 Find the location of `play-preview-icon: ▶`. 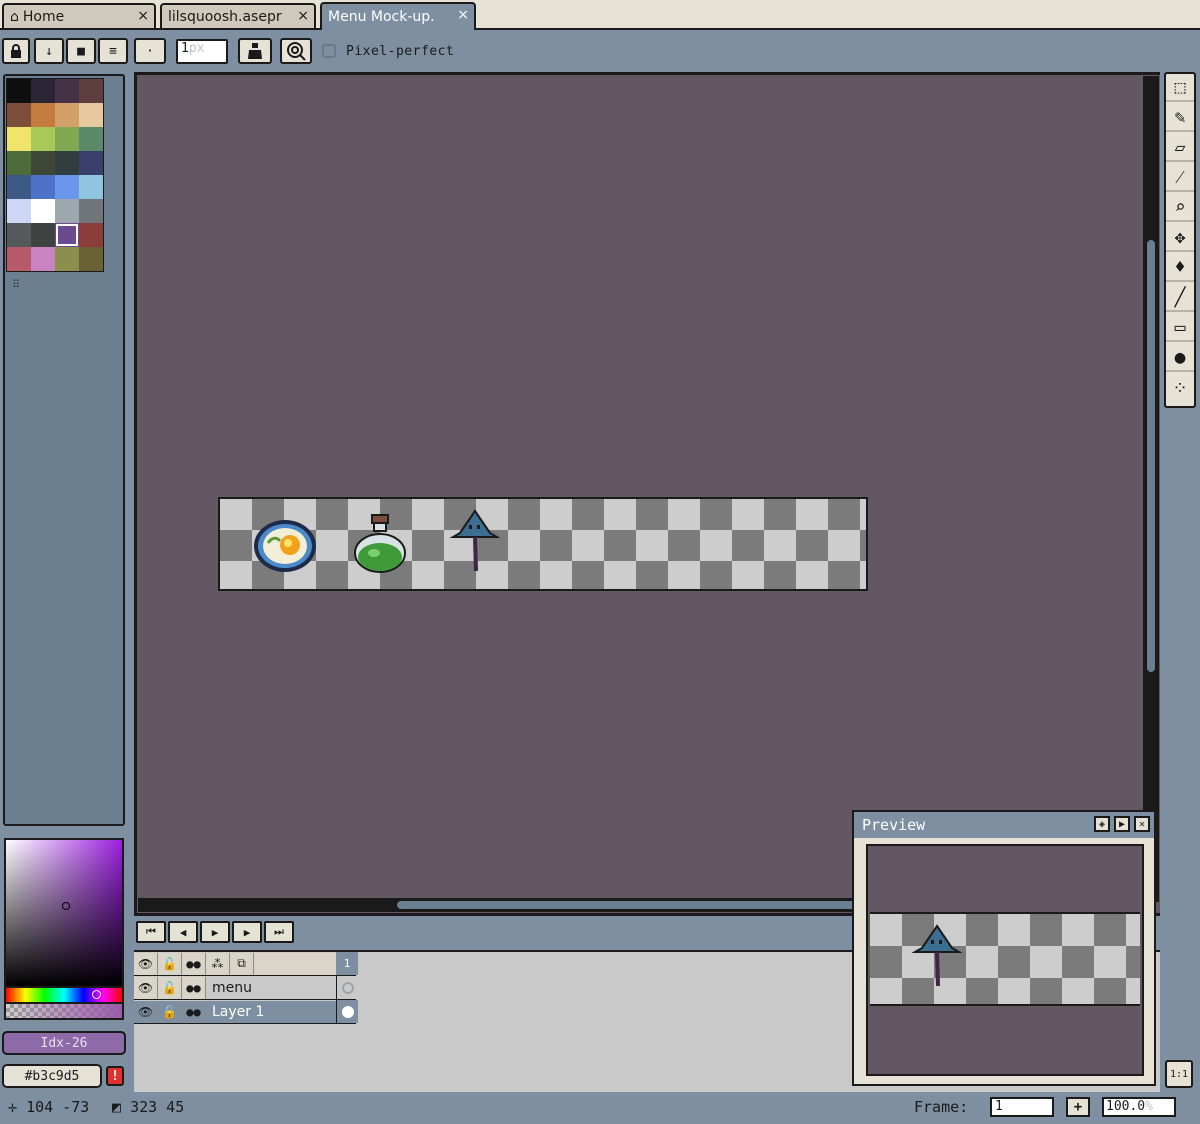

play-preview-icon: ▶ is located at coordinates (1122, 824).